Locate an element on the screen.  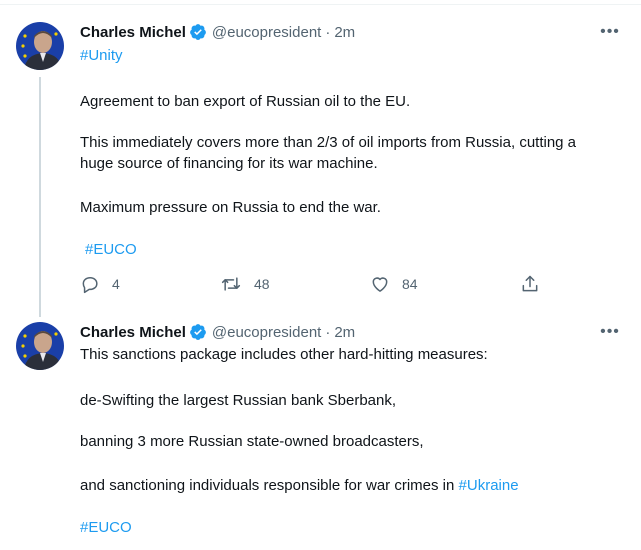
reply-icon is located at coordinates (90, 284).